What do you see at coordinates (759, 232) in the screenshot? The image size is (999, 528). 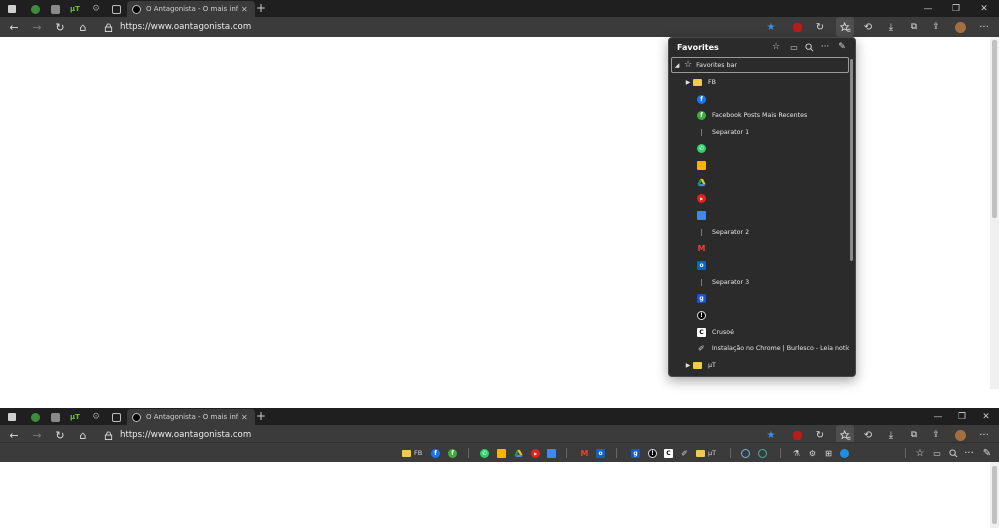 I see `fav-separator-2: Separator 2` at bounding box center [759, 232].